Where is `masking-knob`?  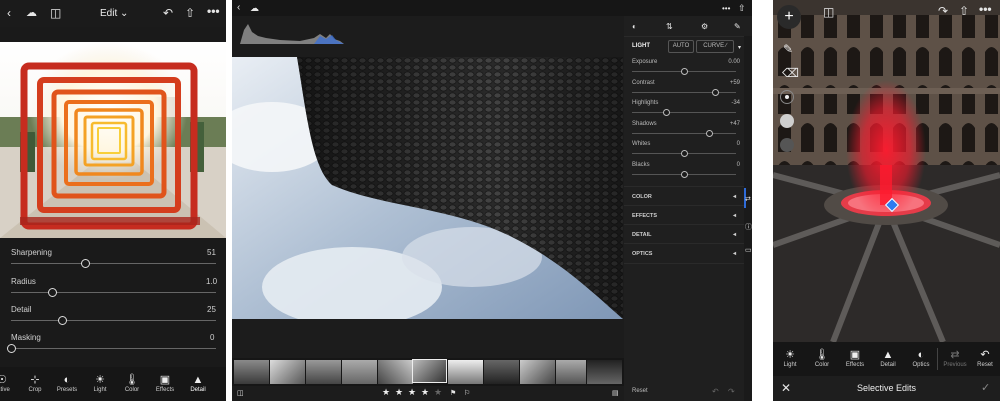 masking-knob is located at coordinates (11, 348).